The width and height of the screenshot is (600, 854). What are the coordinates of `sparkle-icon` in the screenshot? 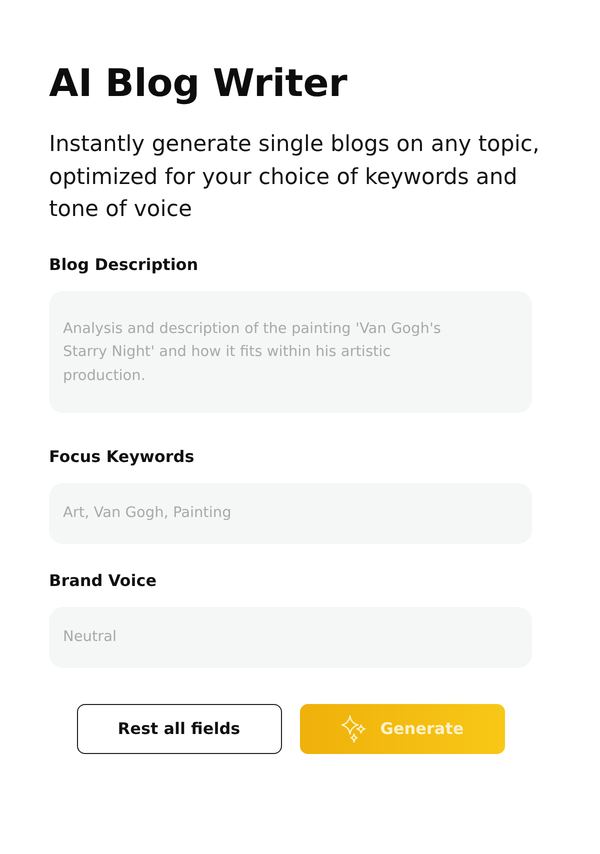 It's located at (354, 728).